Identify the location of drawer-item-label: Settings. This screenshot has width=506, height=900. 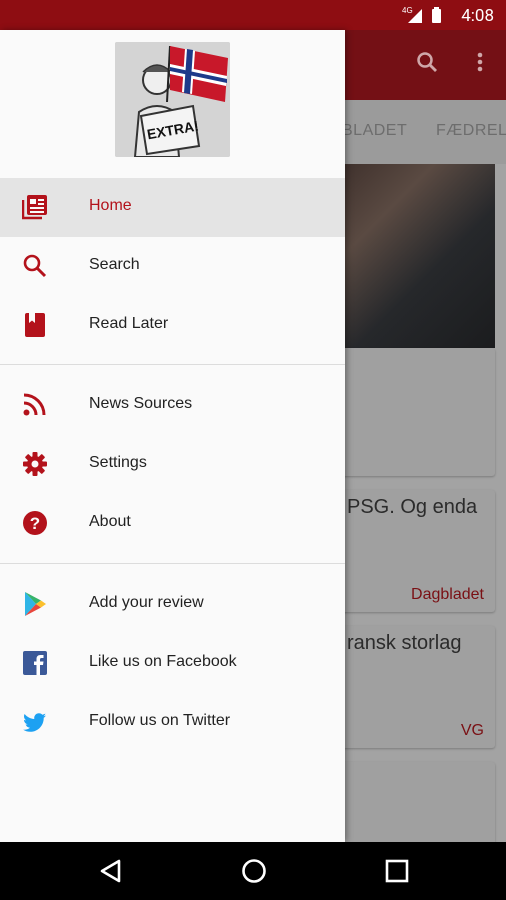
(118, 462).